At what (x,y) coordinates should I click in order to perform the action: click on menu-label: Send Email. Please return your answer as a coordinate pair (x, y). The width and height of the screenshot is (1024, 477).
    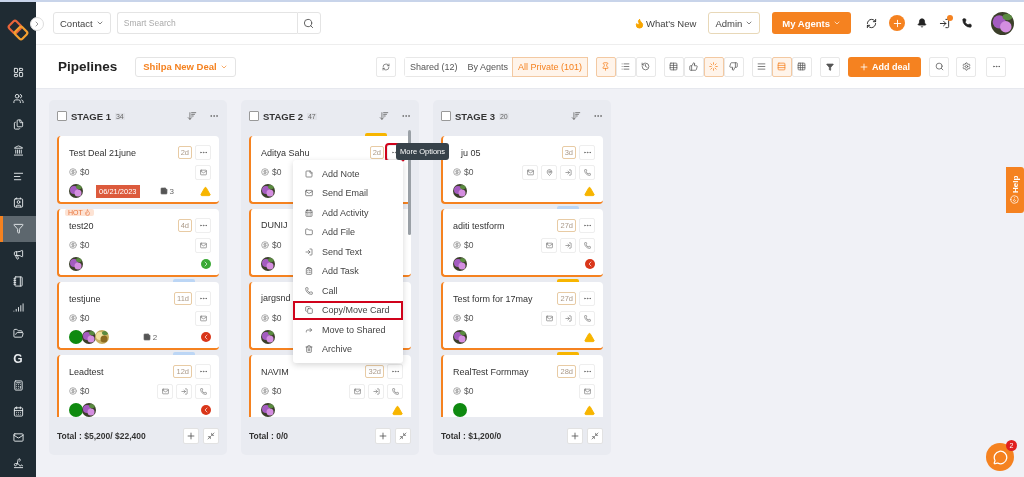
    Looking at the image, I should click on (345, 193).